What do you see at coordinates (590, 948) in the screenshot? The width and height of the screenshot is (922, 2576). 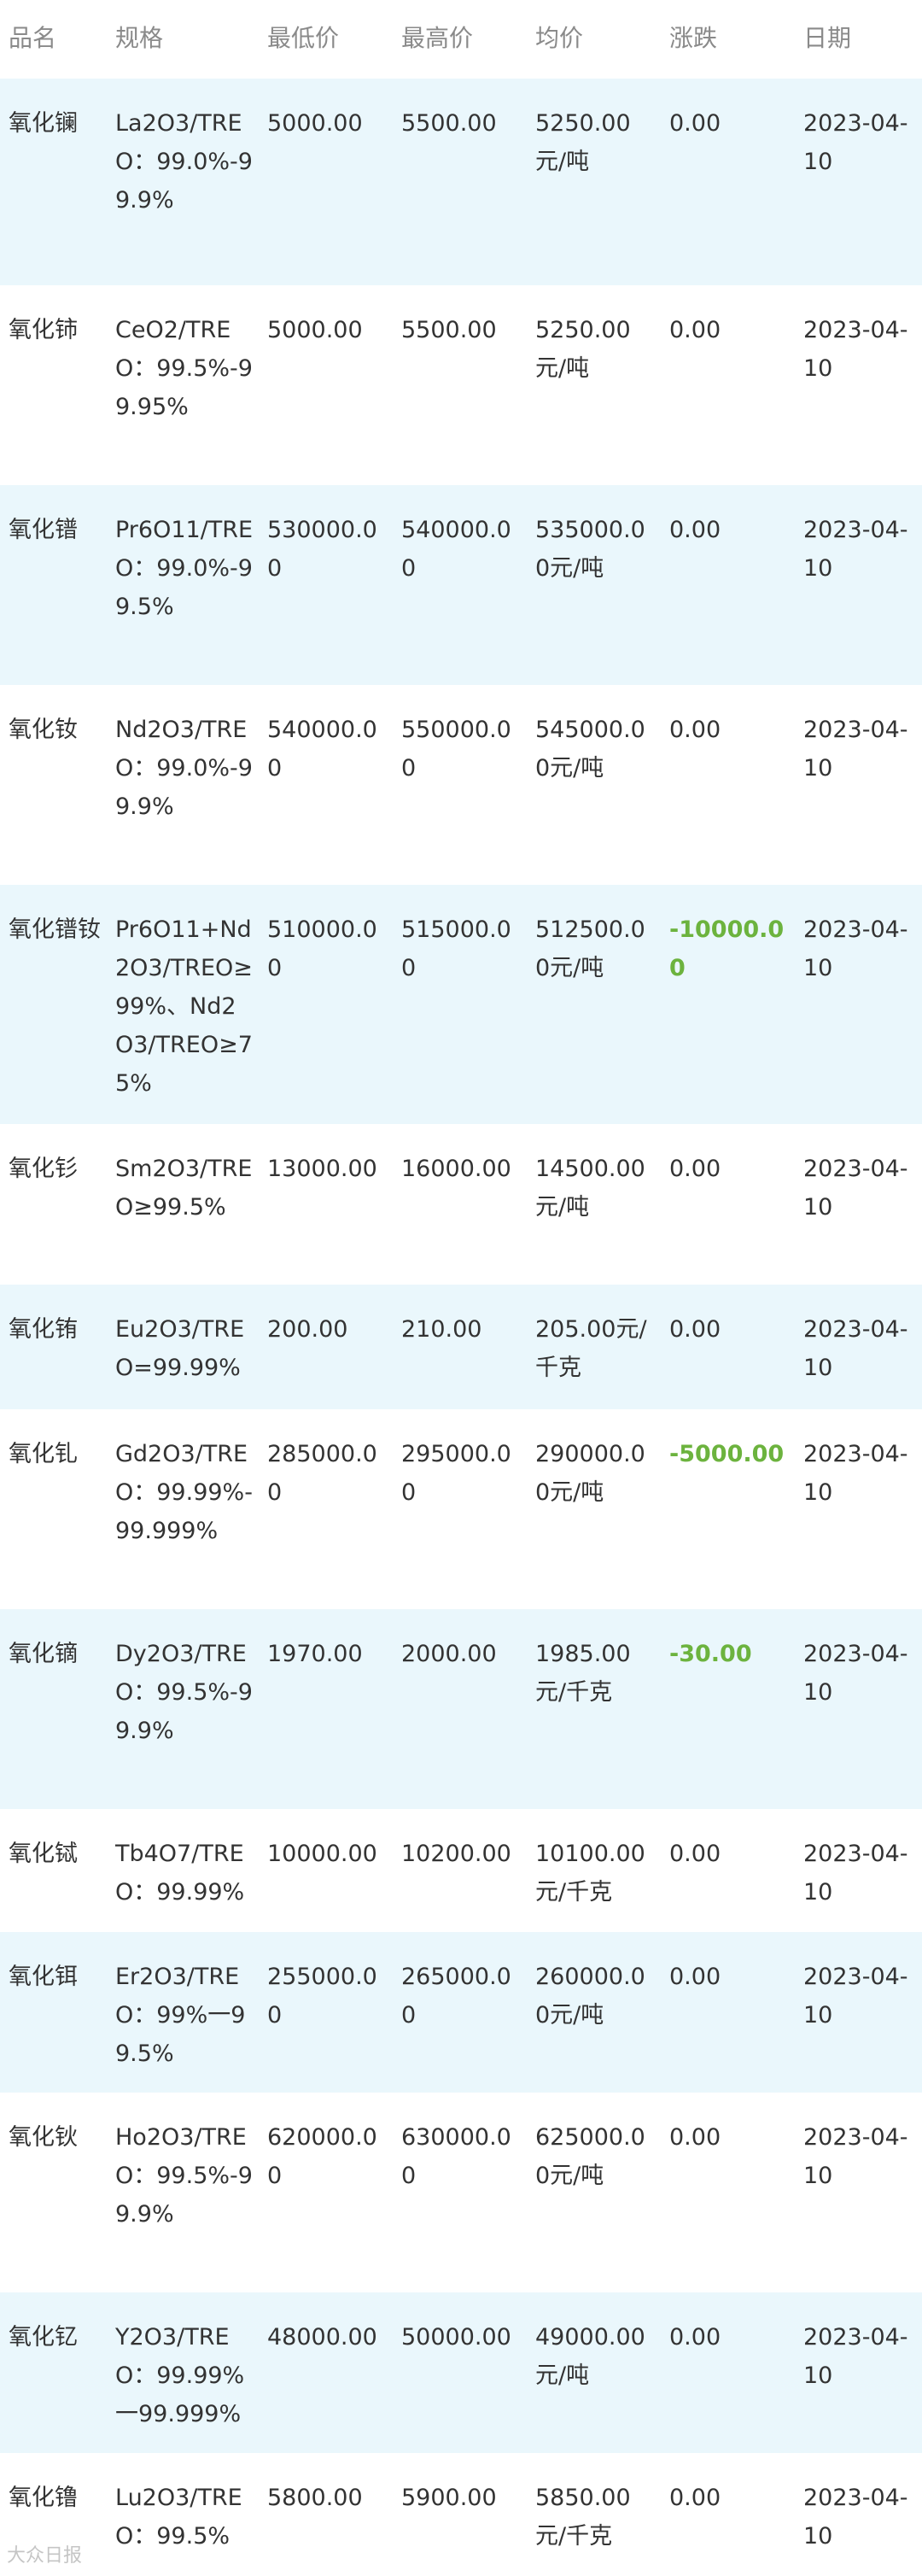 I see `cell-avg-price: 512500.00元/吨` at bounding box center [590, 948].